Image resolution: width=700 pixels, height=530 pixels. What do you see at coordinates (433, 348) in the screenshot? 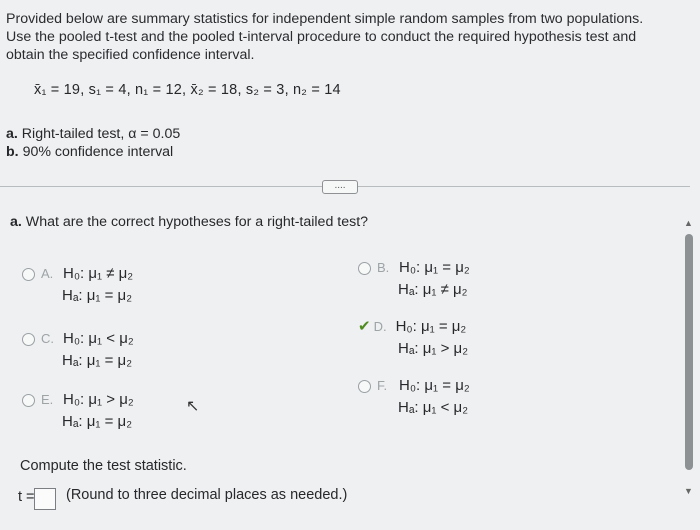
I see `alternative-hypothesis: Hₐ: μ₁ > μ₂` at bounding box center [433, 348].